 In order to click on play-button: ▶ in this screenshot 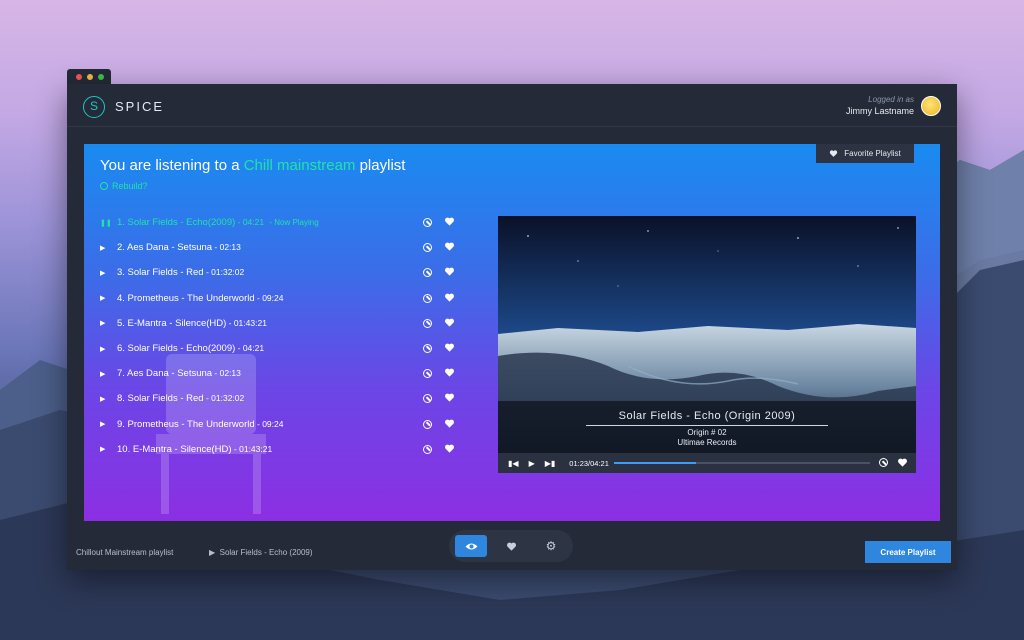, I will do `click(532, 463)`.